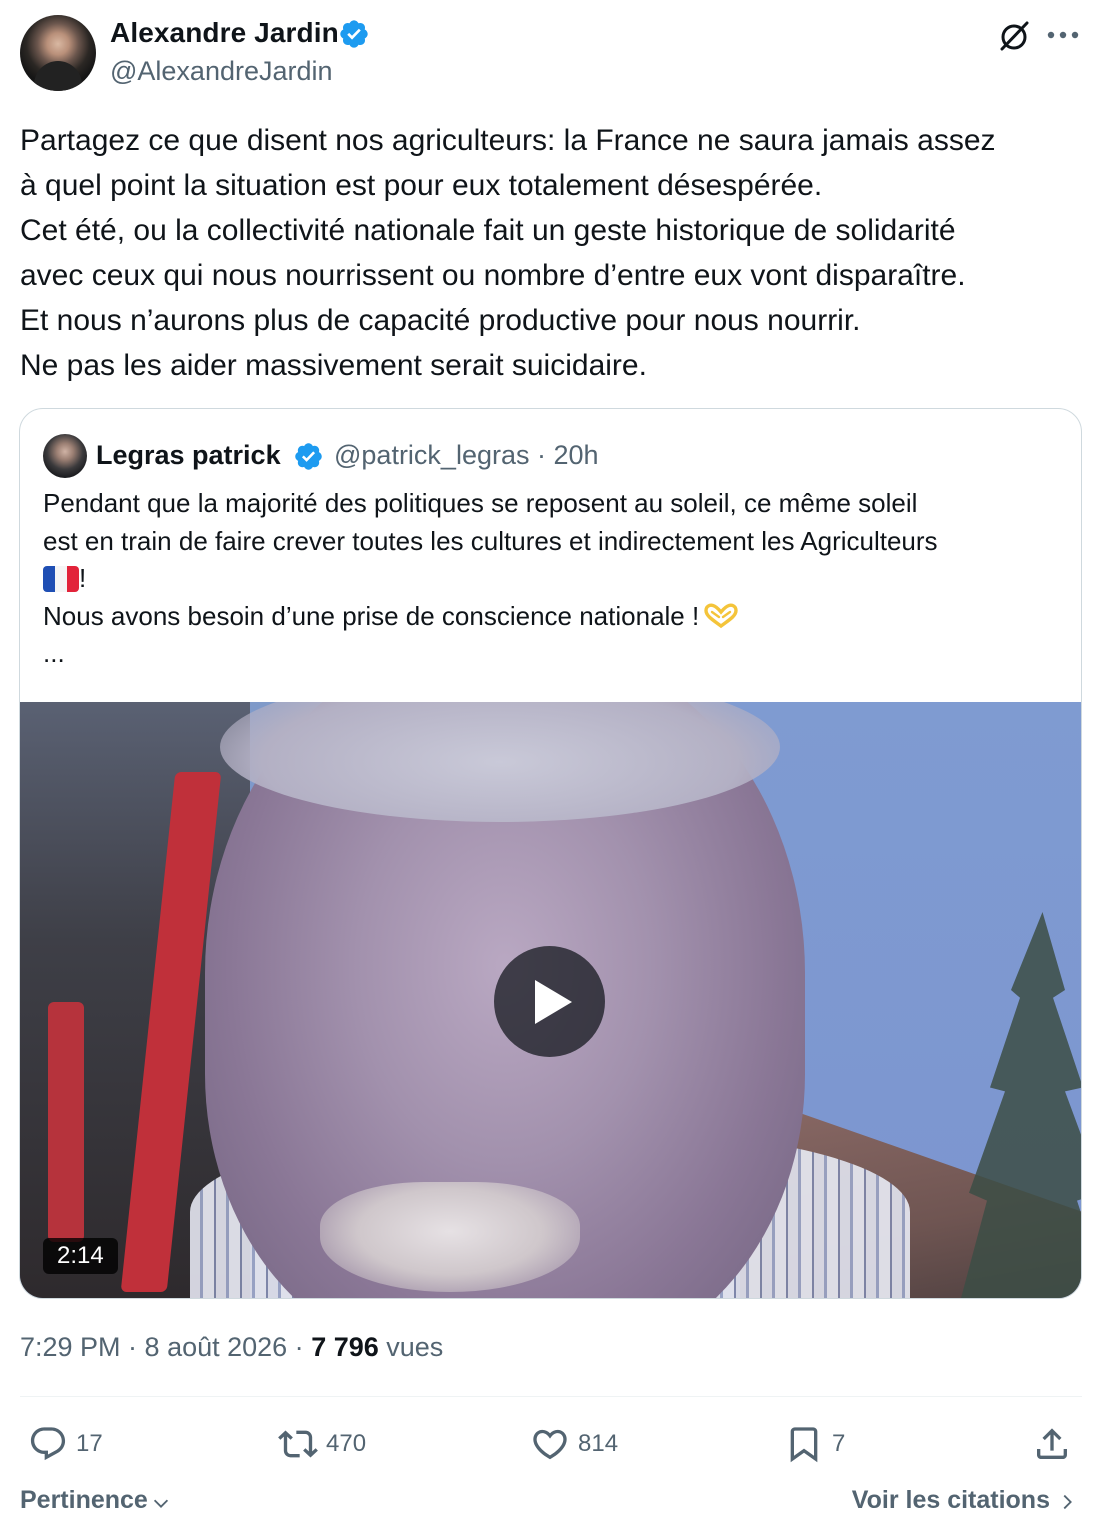 Image resolution: width=1104 pixels, height=1539 pixels. What do you see at coordinates (221, 71) in the screenshot?
I see `author-handle: @AlexandreJardin` at bounding box center [221, 71].